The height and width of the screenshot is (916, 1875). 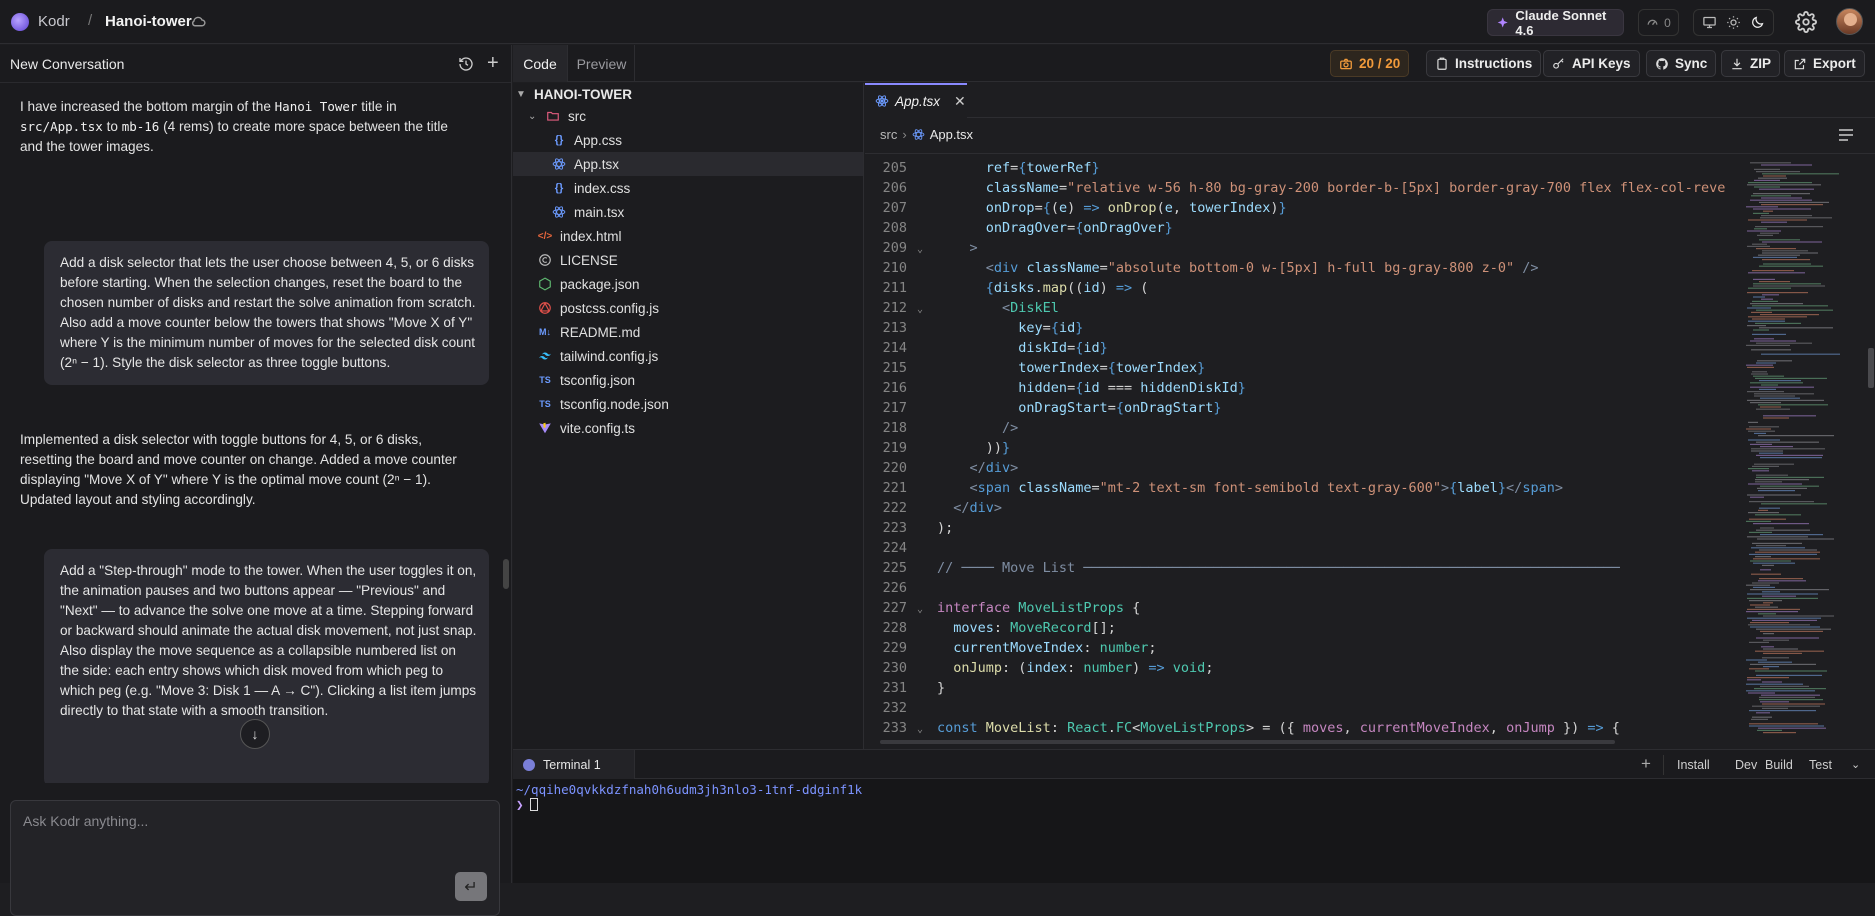 What do you see at coordinates (1709, 22) in the screenshot?
I see `desktop-icon` at bounding box center [1709, 22].